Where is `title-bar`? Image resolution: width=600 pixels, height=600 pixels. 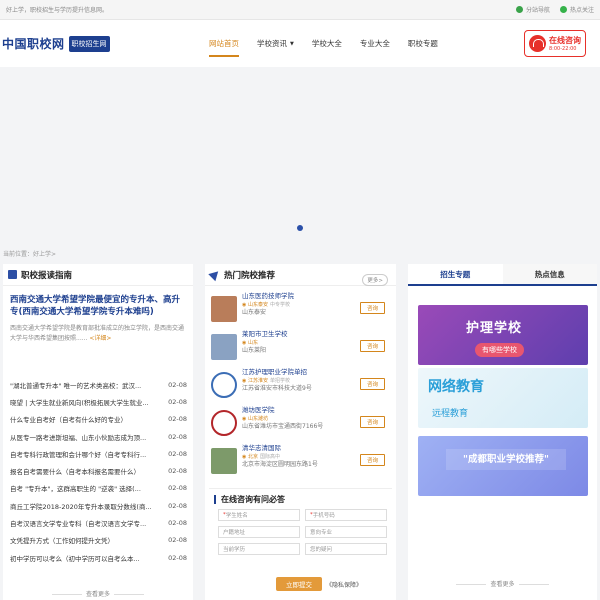
title-bar is located at coordinates (215, 499).